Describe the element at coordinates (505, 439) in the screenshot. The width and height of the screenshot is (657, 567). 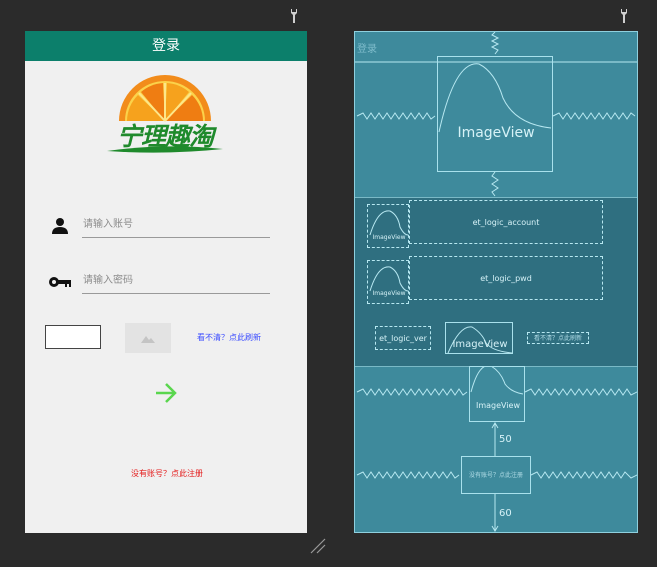
I see `blueprint-margin-top: 50` at that location.